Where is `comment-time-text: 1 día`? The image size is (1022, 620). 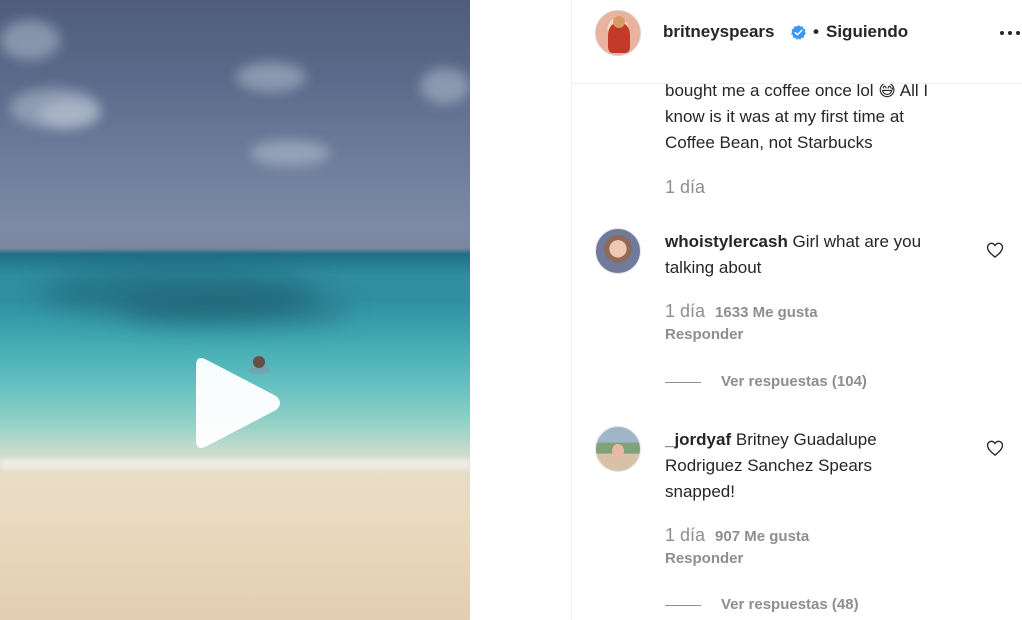
comment-time-text: 1 día is located at coordinates (685, 187).